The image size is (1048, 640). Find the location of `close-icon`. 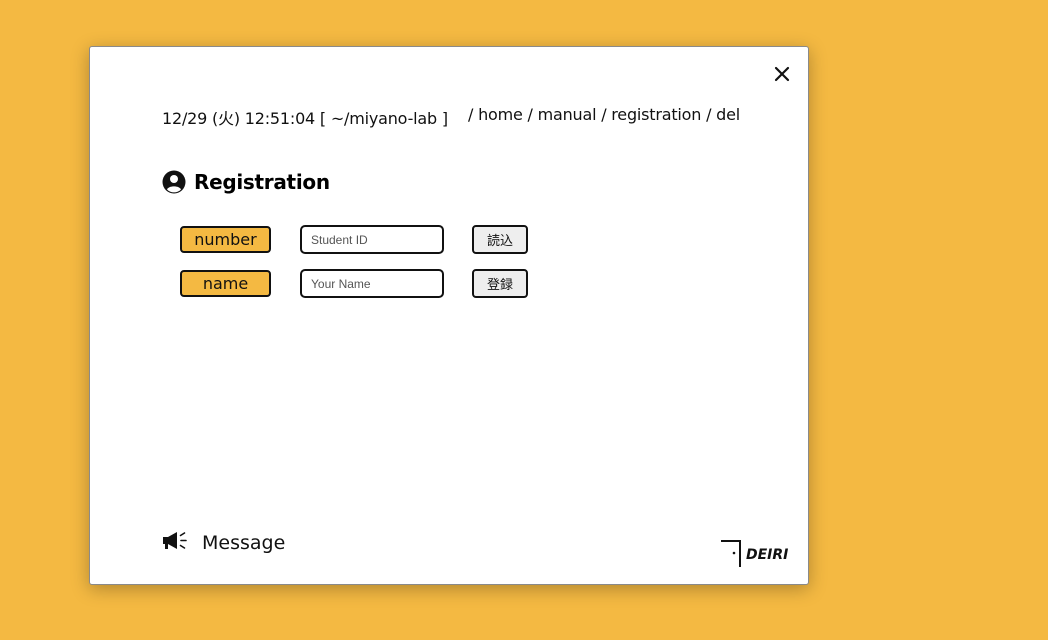

close-icon is located at coordinates (782, 74).